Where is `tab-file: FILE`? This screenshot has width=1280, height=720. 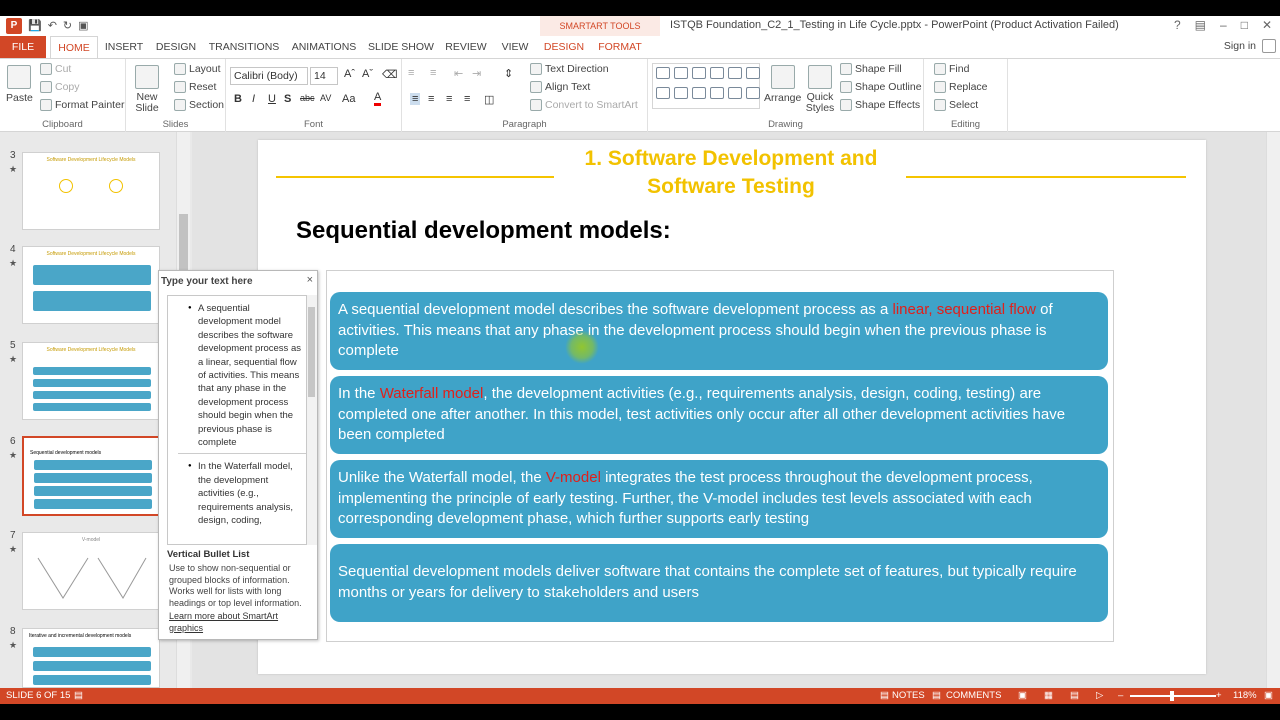 tab-file: FILE is located at coordinates (23, 47).